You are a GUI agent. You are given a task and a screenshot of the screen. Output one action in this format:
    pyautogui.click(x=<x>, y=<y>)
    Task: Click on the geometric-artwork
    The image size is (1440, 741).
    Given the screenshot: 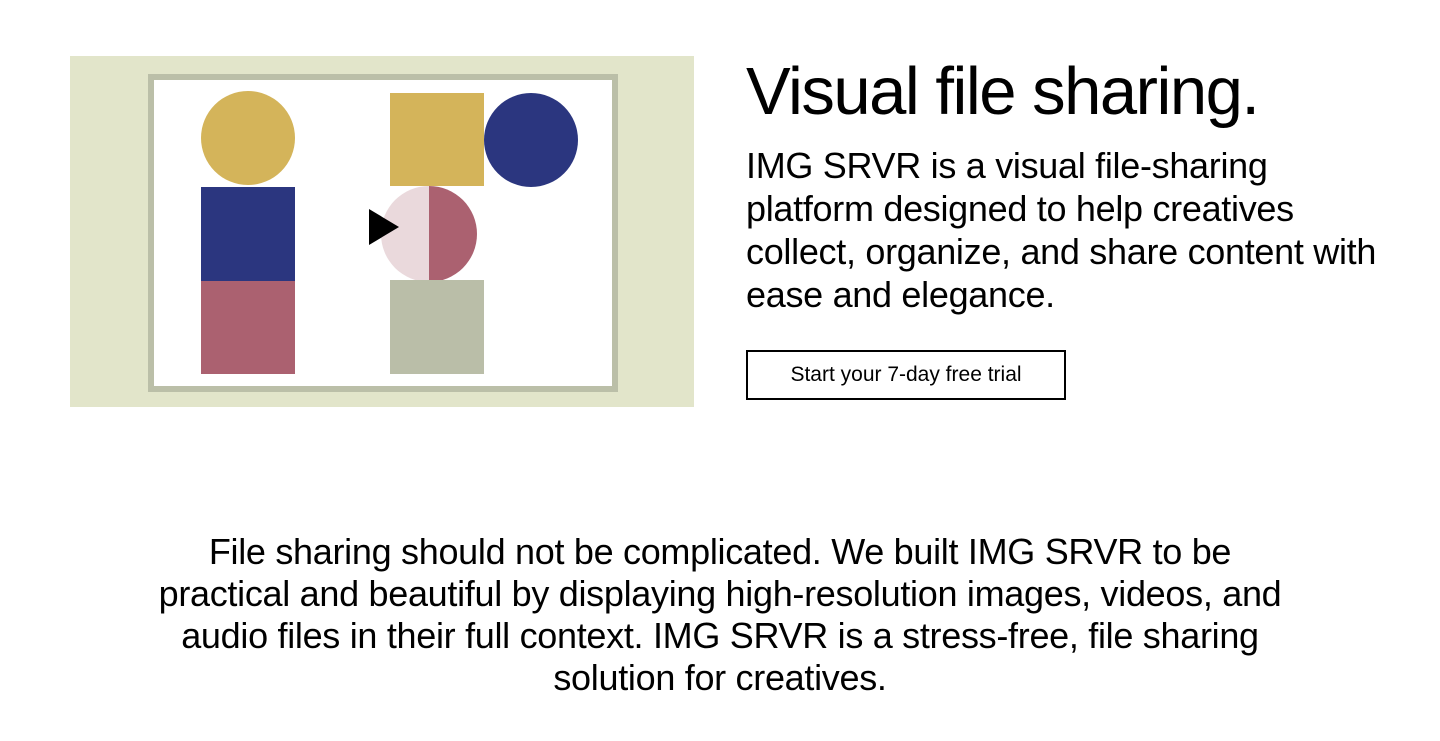 What is the action you would take?
    pyautogui.click(x=389, y=232)
    